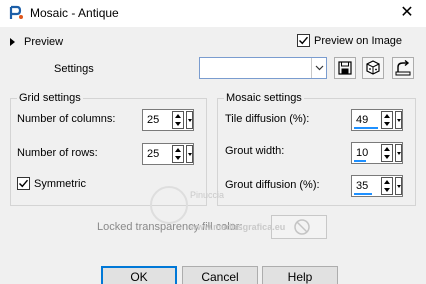 The height and width of the screenshot is (284, 426). I want to click on save-preset-button, so click(345, 68).